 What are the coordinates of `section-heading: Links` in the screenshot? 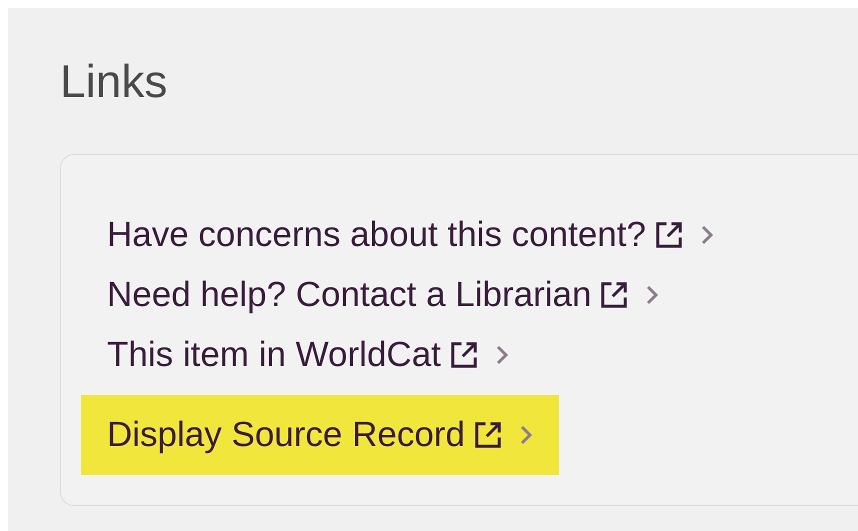 It's located at (114, 81).